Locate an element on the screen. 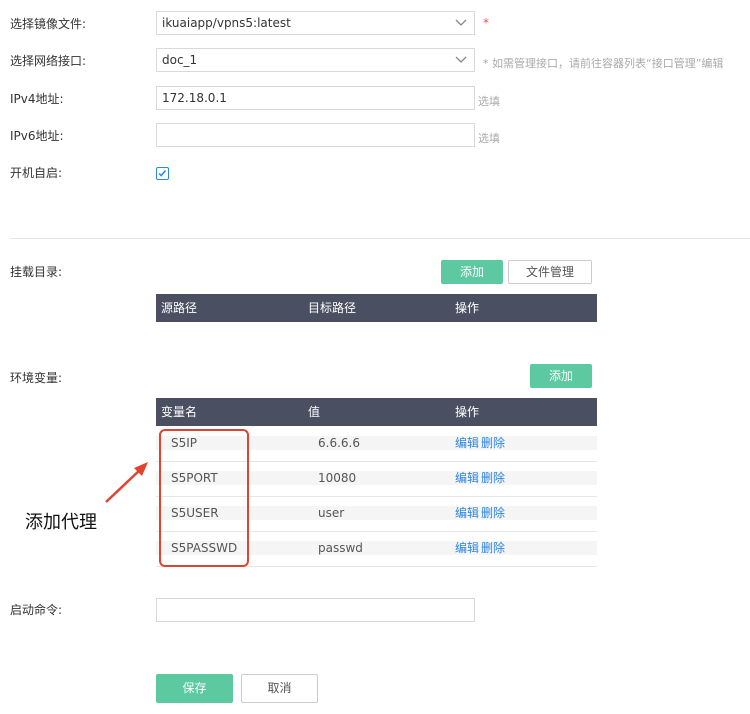 The image size is (750, 714). env-value: 10080 is located at coordinates (337, 478).